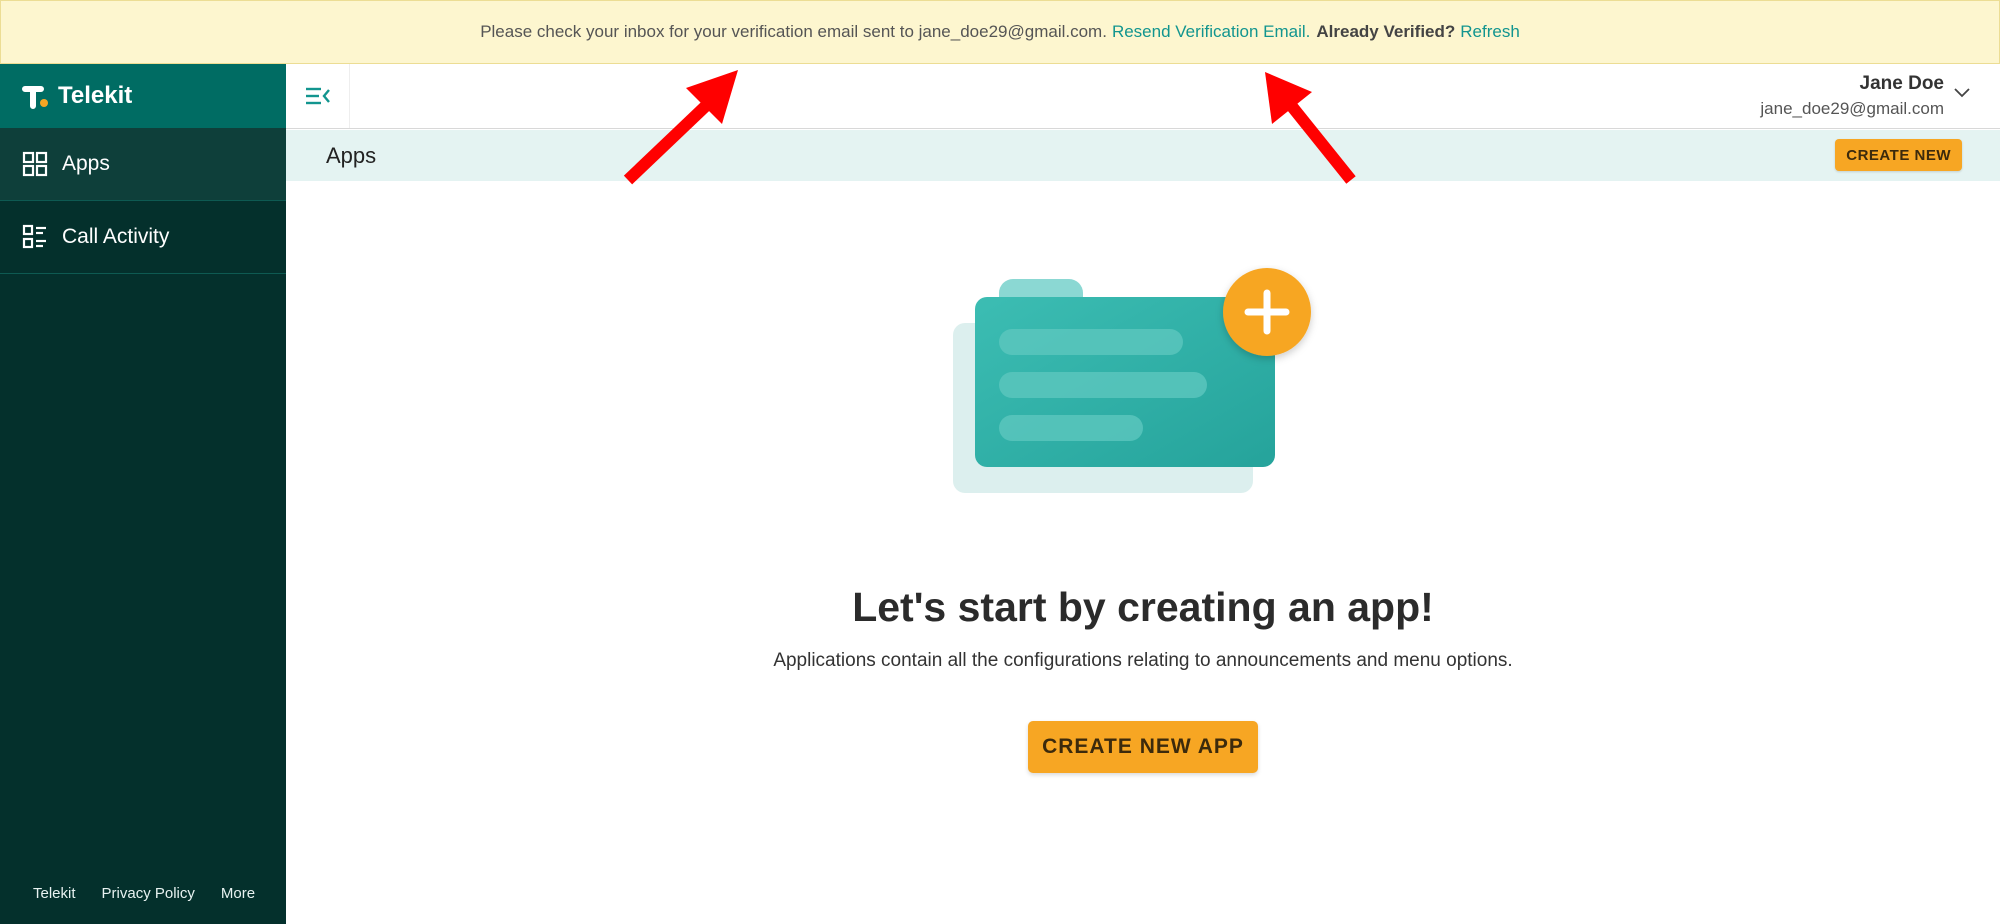 This screenshot has width=2000, height=924. I want to click on footer-link-more: More, so click(238, 893).